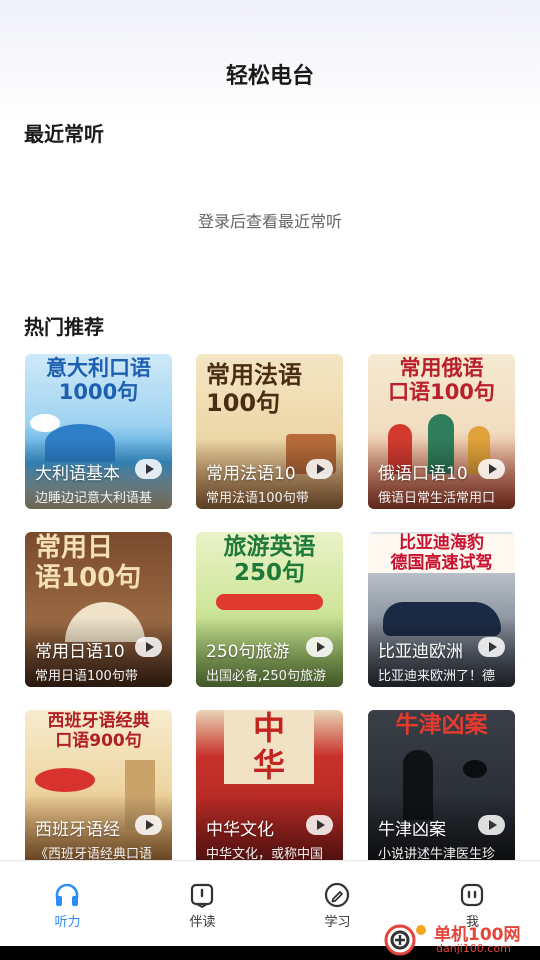  I want to click on tab-label: 伴读, so click(202, 922).